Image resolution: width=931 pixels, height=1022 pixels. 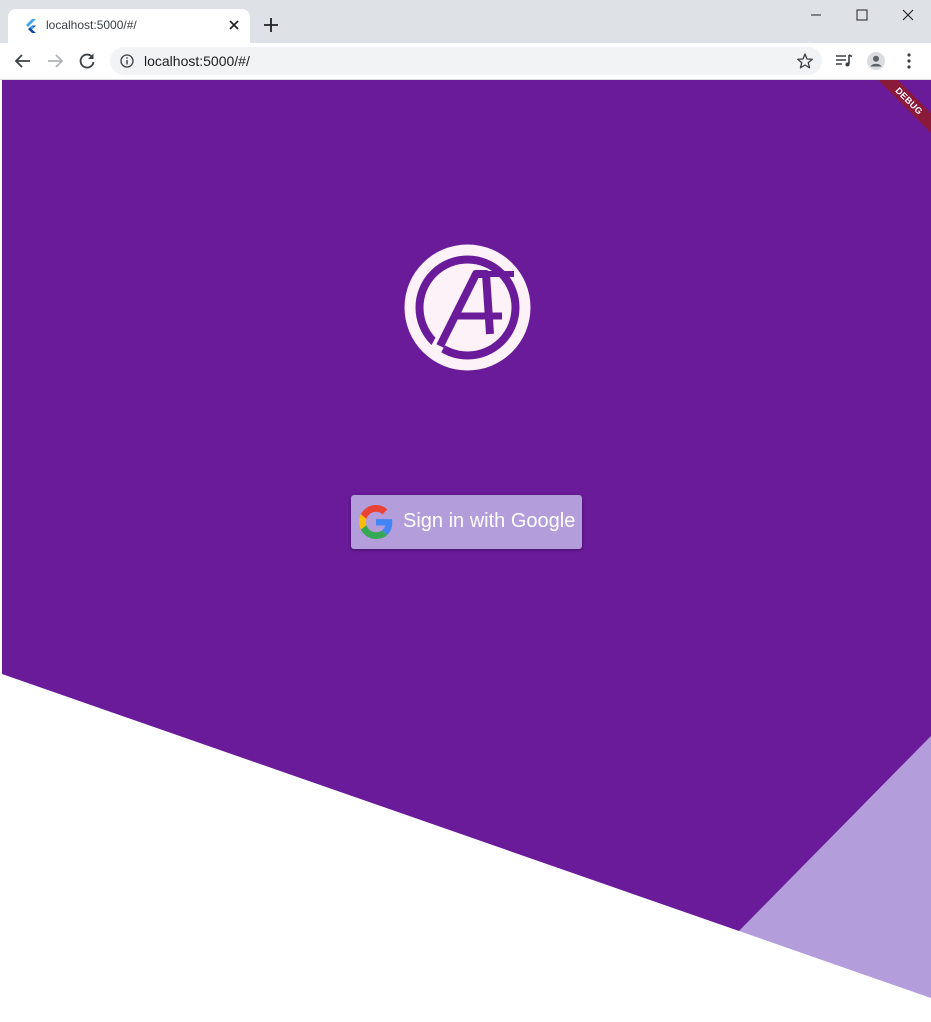 I want to click on flutter-icon, so click(x=31, y=26).